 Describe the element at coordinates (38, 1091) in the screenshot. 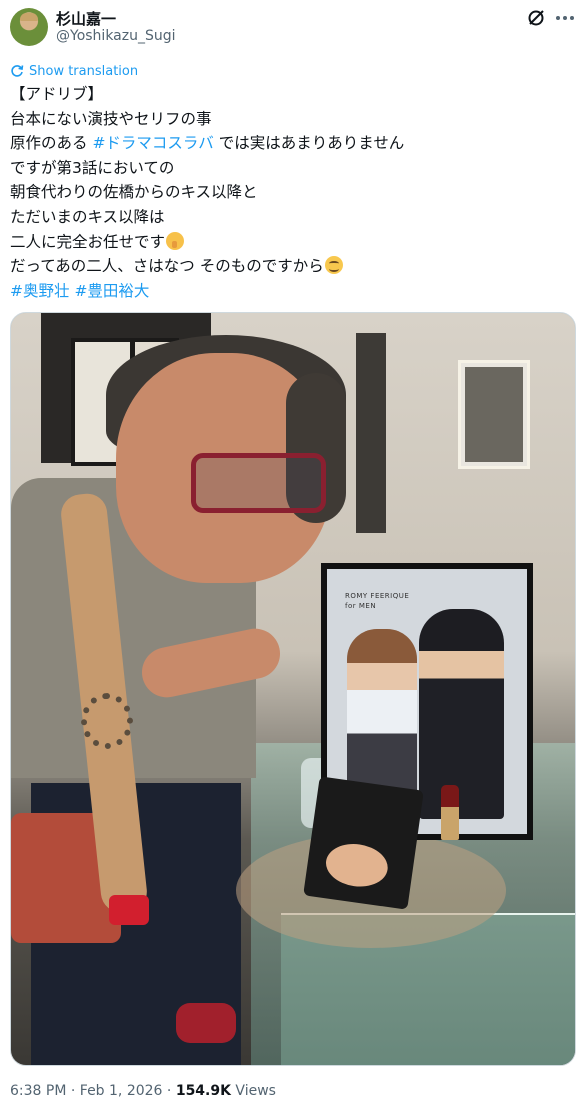

I see `tweet-time: 6:38 PM` at that location.